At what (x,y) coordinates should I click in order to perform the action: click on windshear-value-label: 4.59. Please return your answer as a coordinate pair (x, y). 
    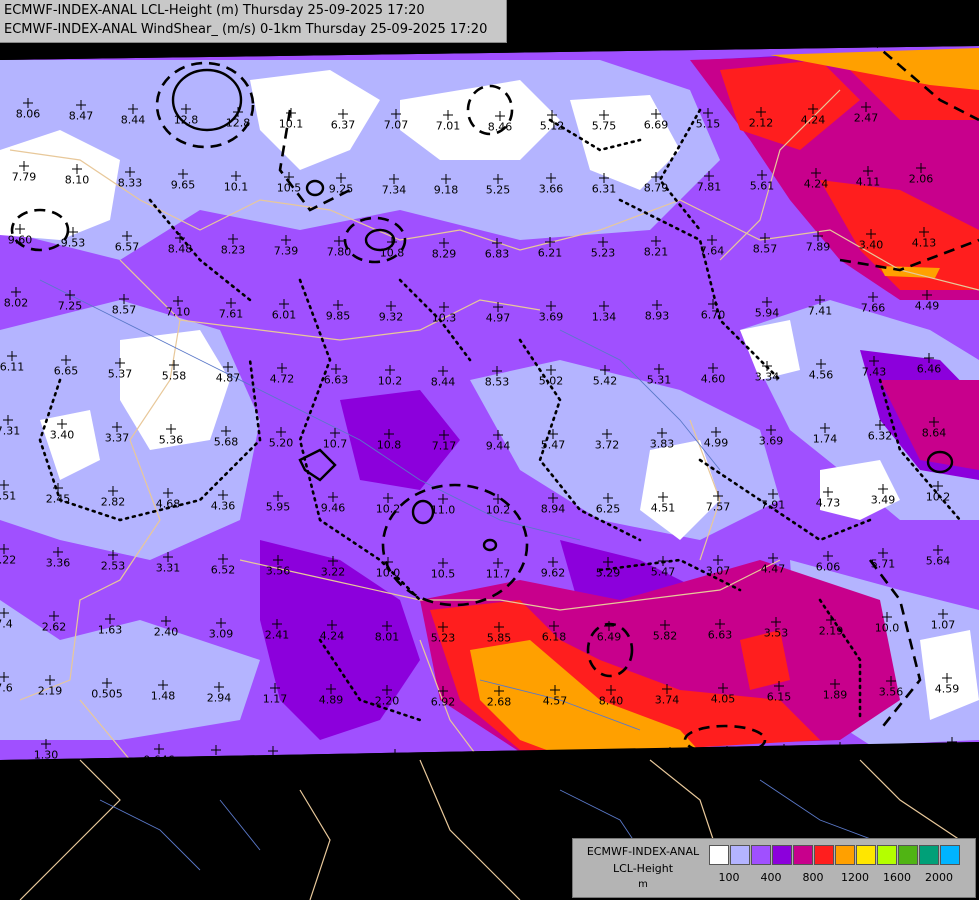
    Looking at the image, I should click on (947, 689).